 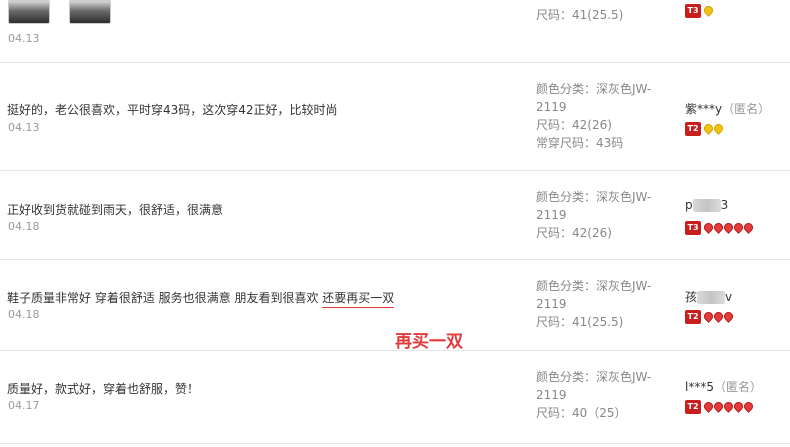 What do you see at coordinates (66, 14) in the screenshot?
I see `review-photos` at bounding box center [66, 14].